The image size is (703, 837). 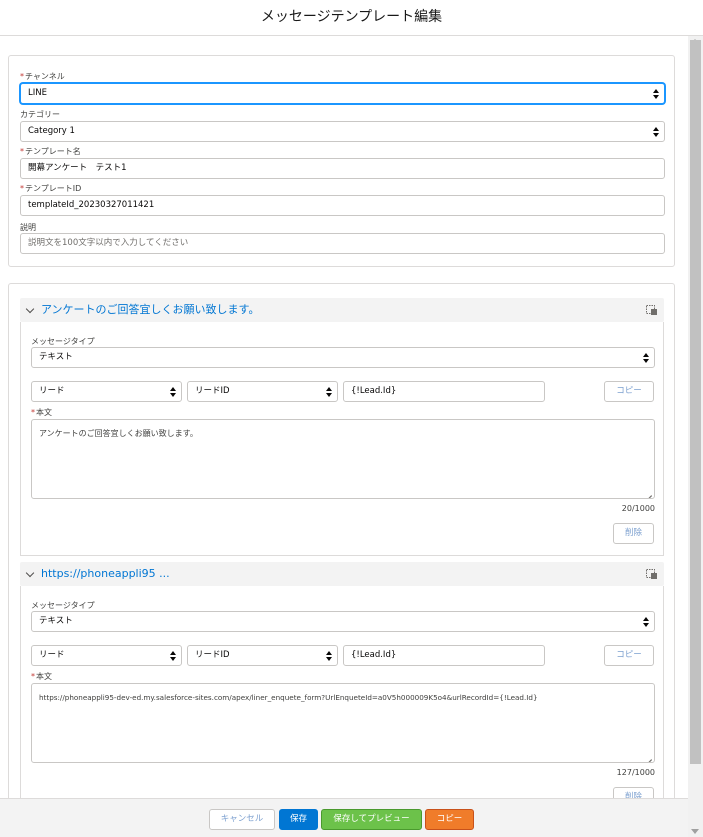 What do you see at coordinates (53, 151) in the screenshot?
I see `template-name-label-text: テンプレート名` at bounding box center [53, 151].